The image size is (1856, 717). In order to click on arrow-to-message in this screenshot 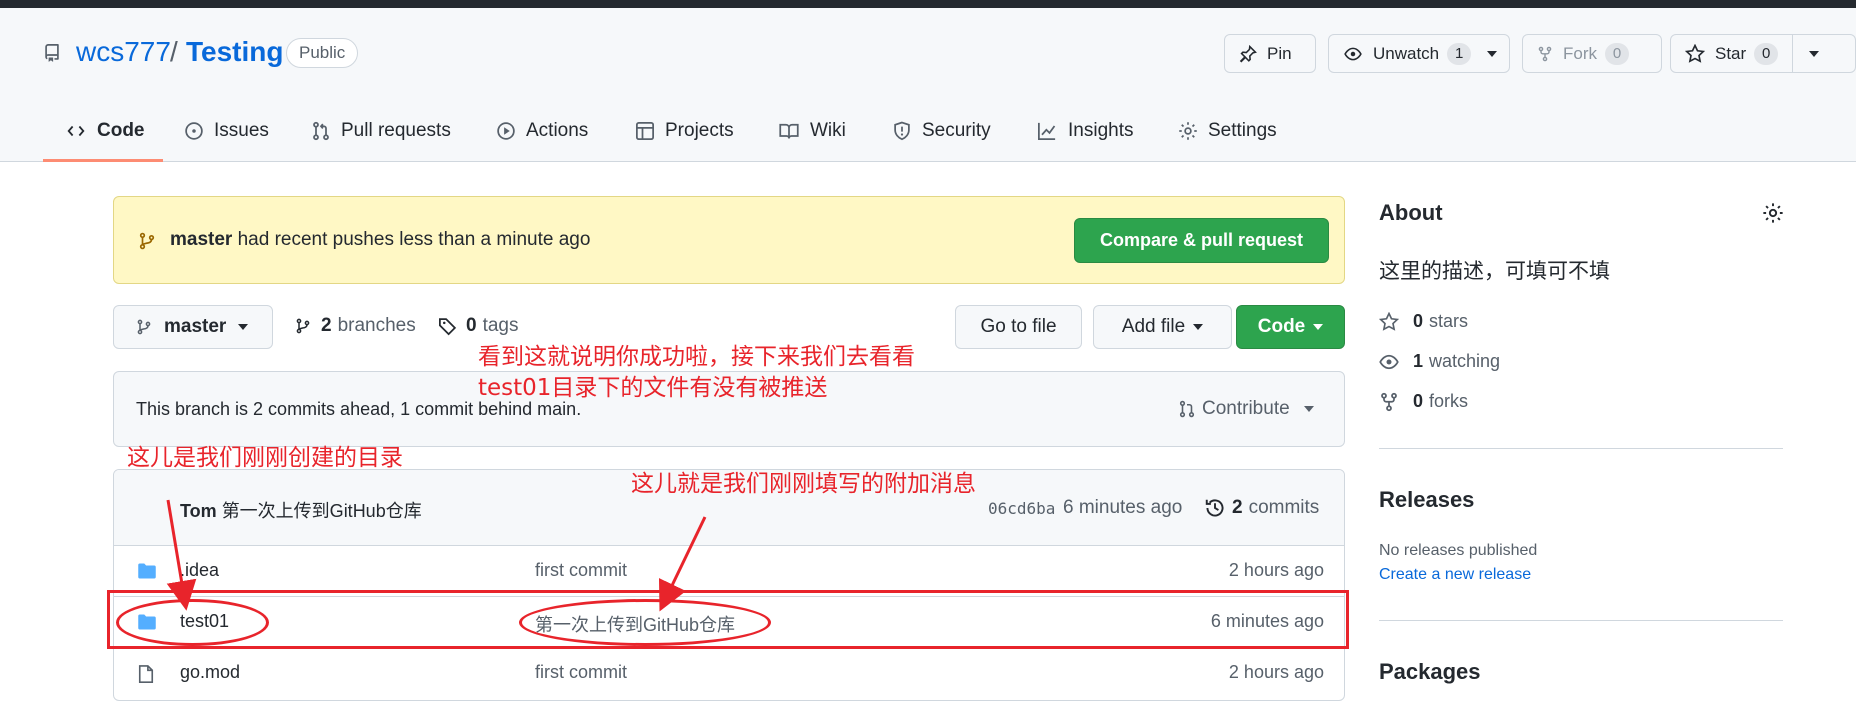, I will do `click(682, 564)`.